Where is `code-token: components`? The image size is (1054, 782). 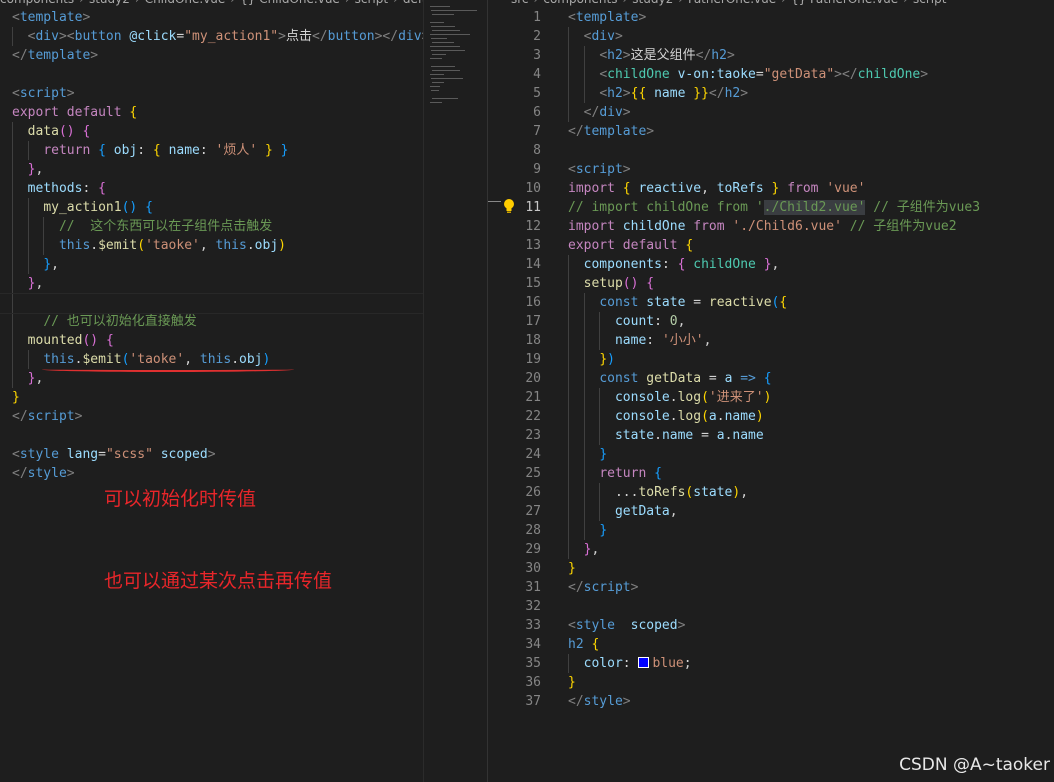
code-token: components is located at coordinates (622, 264).